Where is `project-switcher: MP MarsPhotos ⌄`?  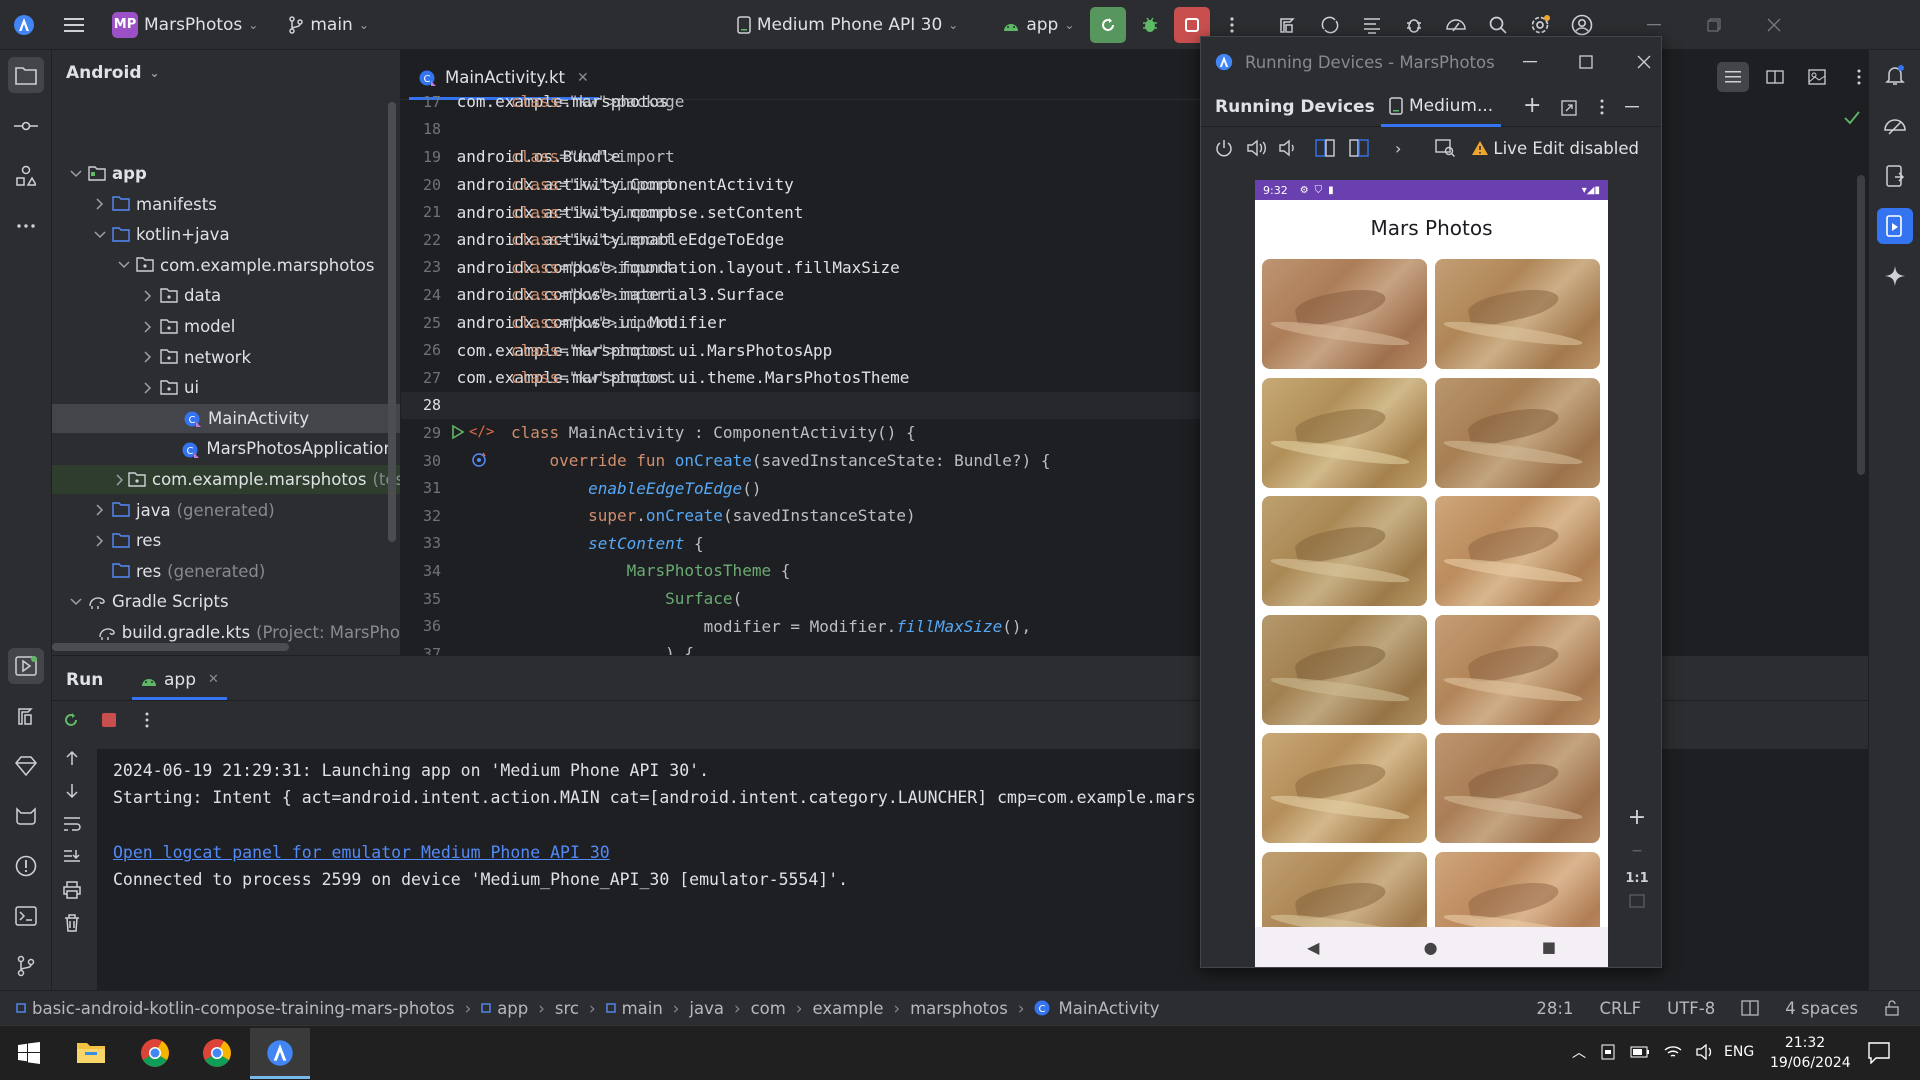 project-switcher: MP MarsPhotos ⌄ is located at coordinates (185, 25).